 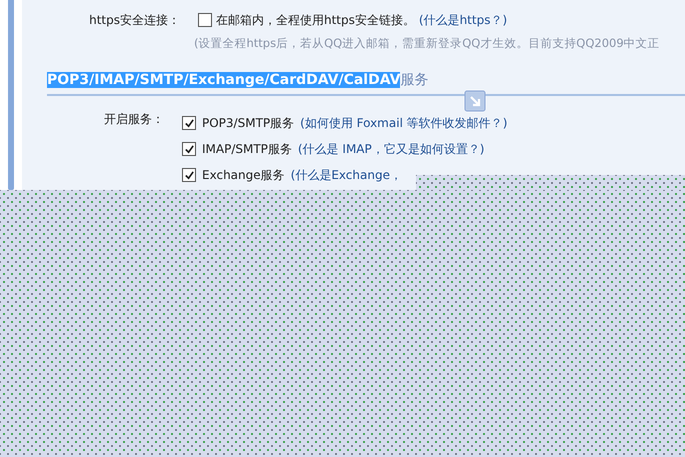 I want to click on option-label: 在邮箱内，全程使用https安全链接。, so click(x=315, y=20).